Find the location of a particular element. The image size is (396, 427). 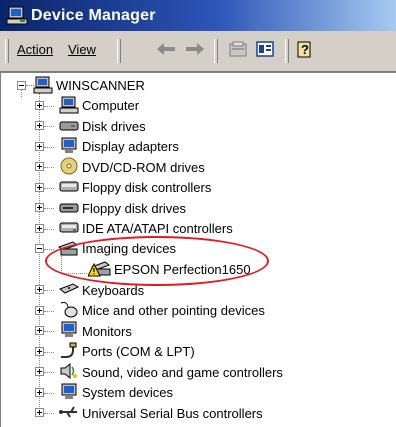

menu-view: View is located at coordinates (82, 49).